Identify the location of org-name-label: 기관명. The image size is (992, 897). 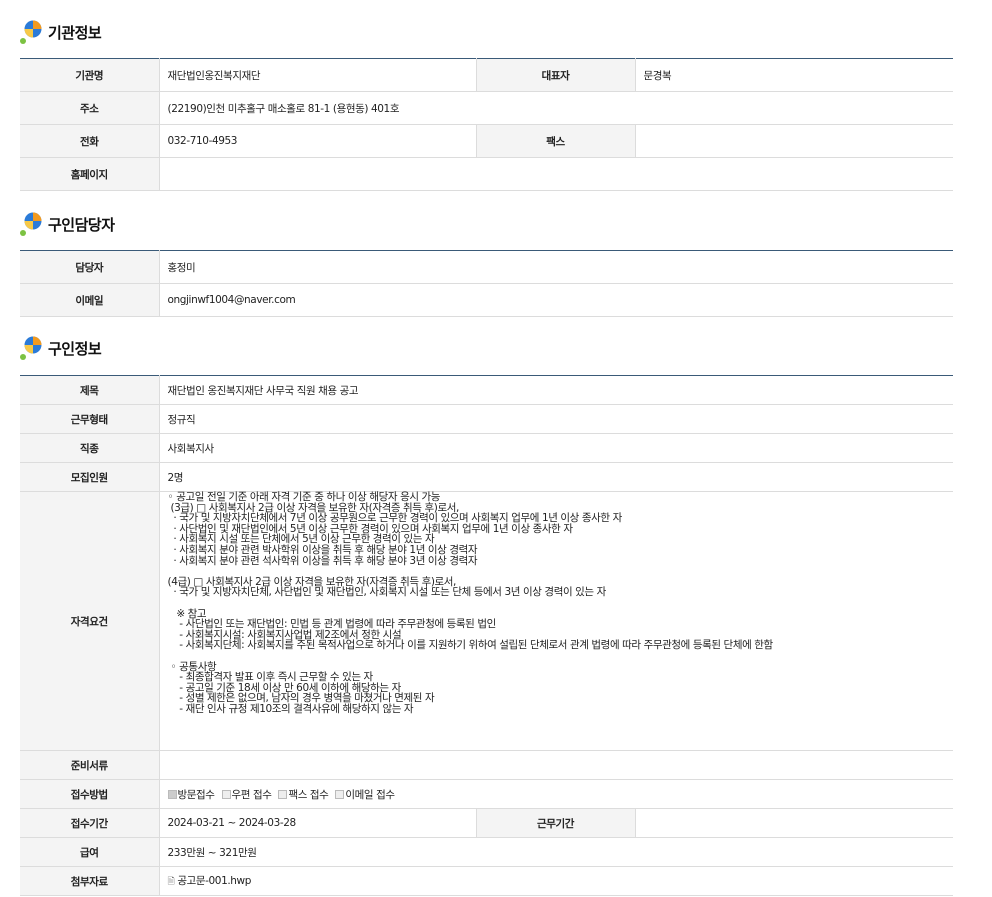
(89, 75).